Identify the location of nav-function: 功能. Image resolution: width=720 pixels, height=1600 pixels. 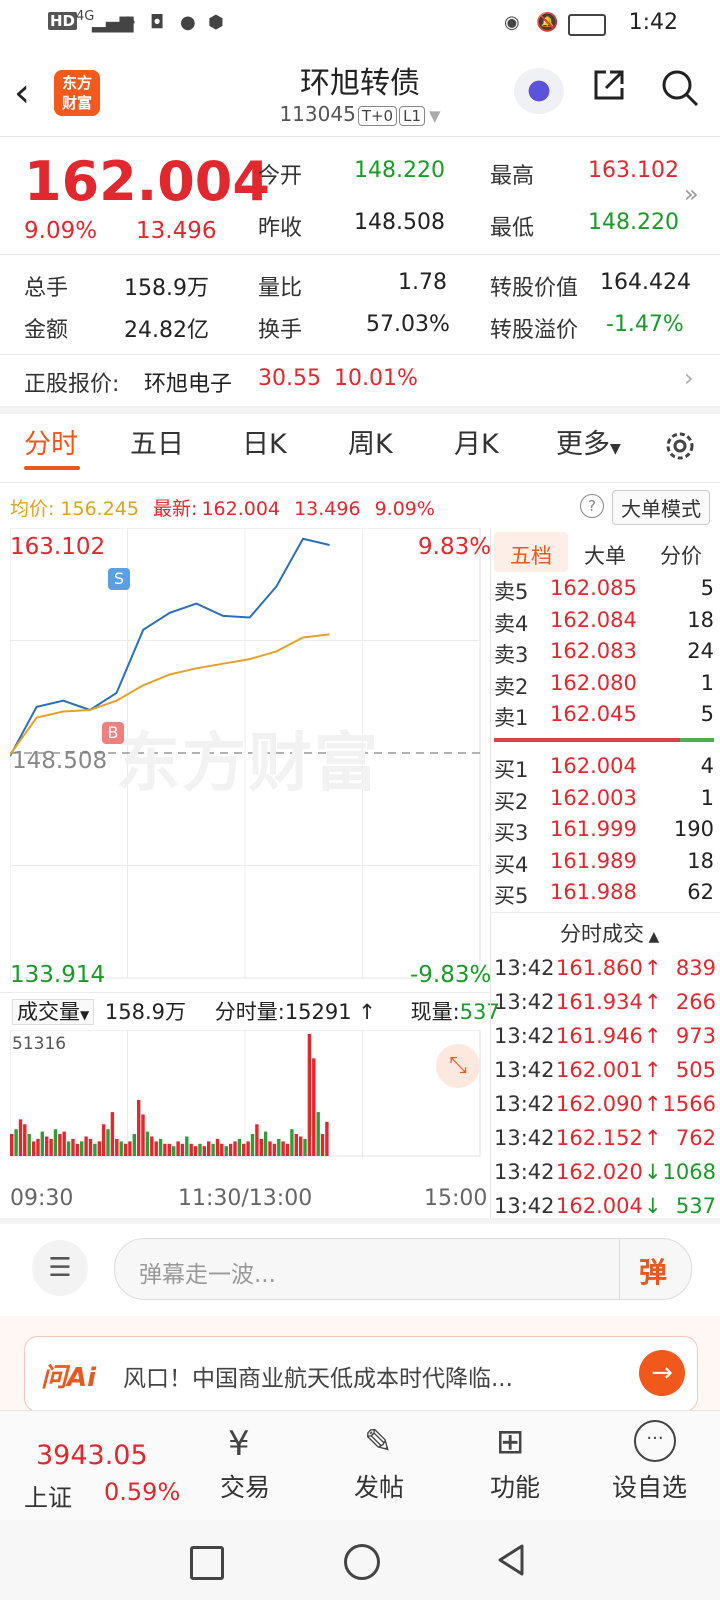
(515, 1486).